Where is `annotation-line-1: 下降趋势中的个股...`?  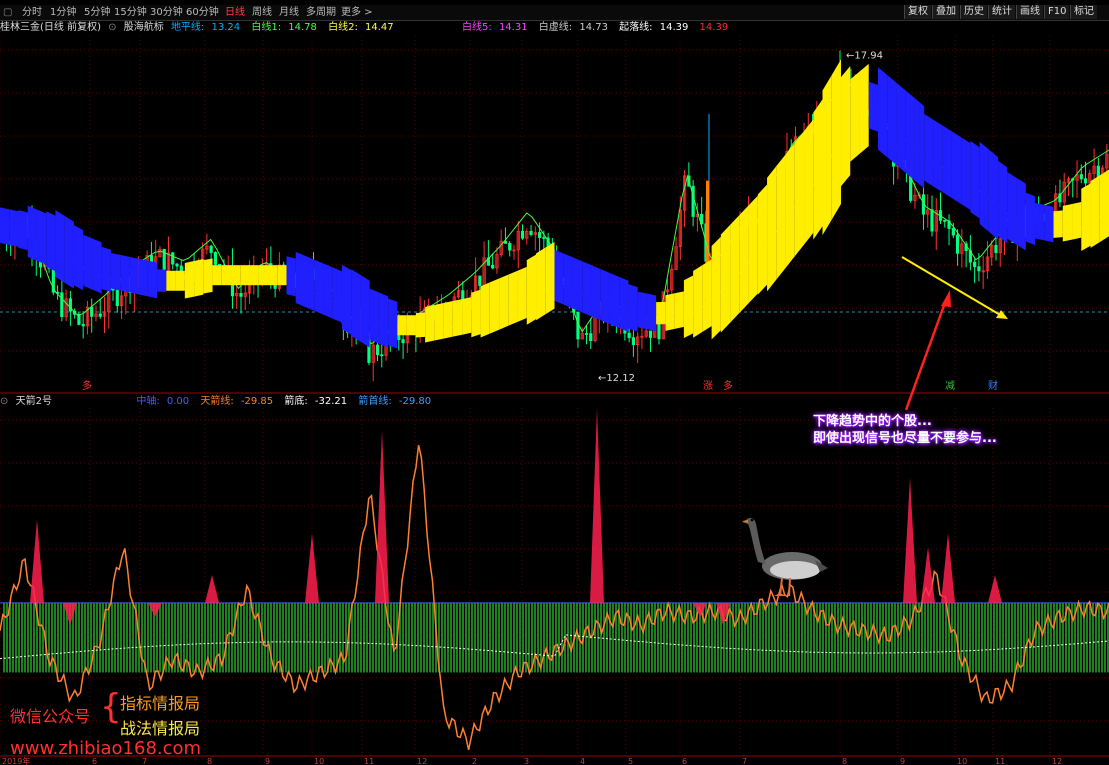 annotation-line-1: 下降趋势中的个股... is located at coordinates (872, 421).